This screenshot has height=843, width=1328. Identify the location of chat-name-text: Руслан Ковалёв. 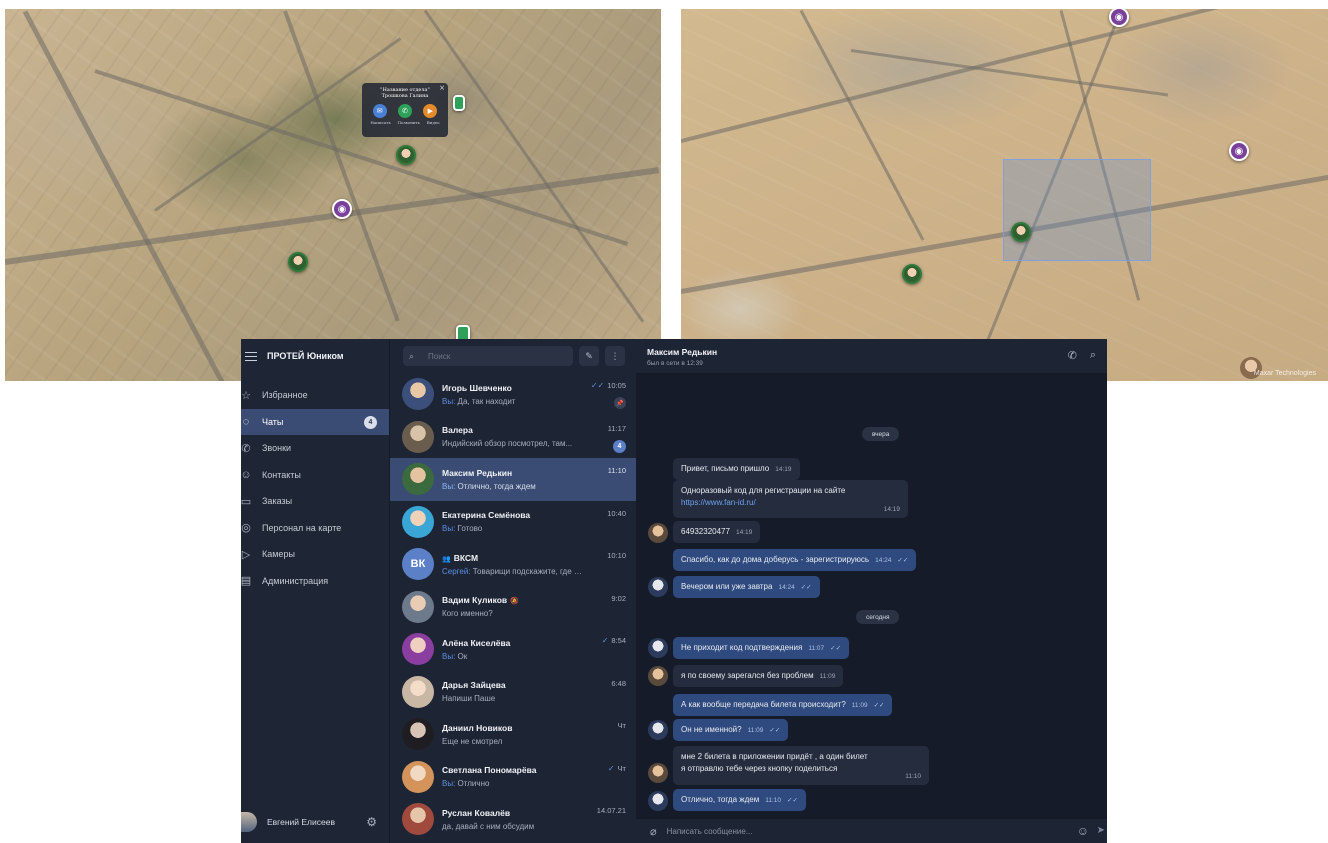
(476, 812).